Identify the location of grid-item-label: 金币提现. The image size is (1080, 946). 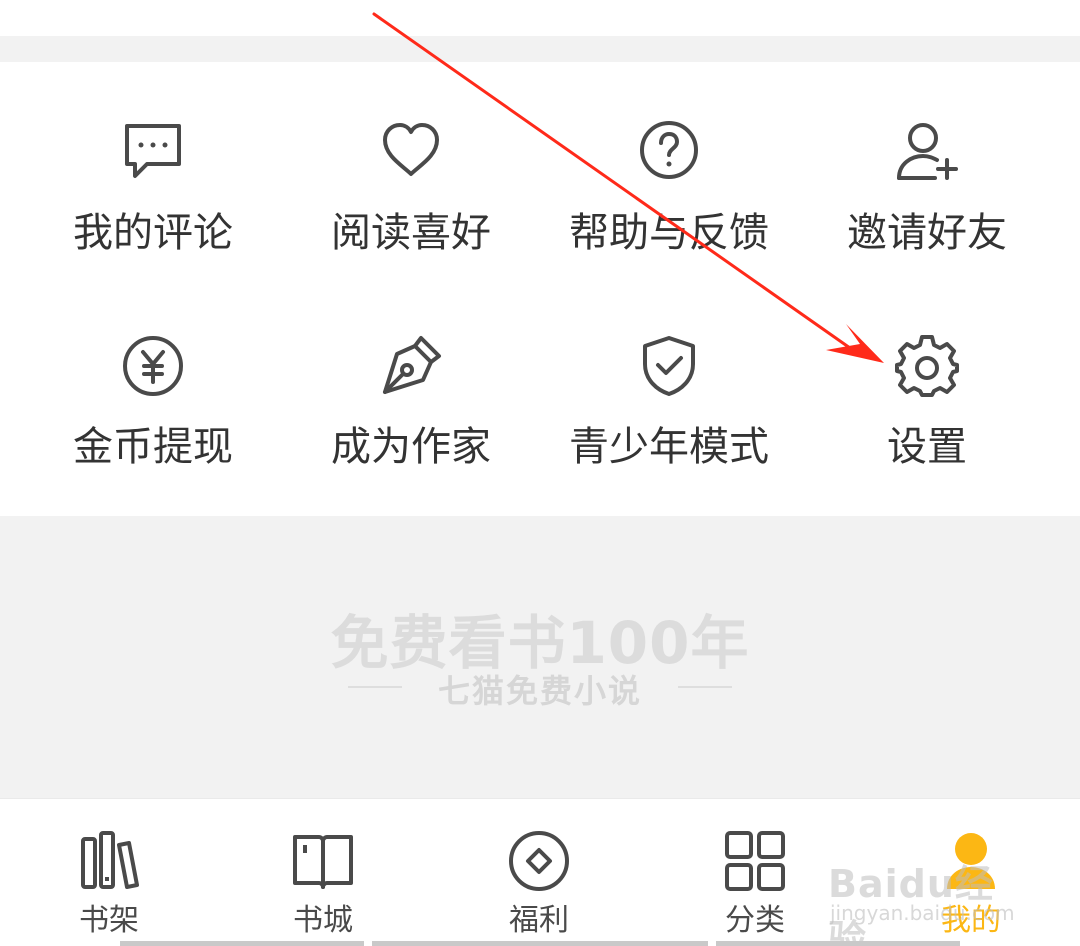
(153, 447).